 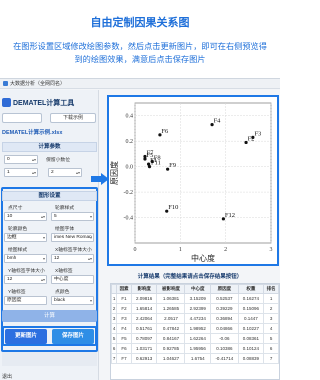 I want to click on table-row: 4 F4 0.51761 0.47842 1.98952 0.04866 0.10227 4, so click(x=195, y=328).